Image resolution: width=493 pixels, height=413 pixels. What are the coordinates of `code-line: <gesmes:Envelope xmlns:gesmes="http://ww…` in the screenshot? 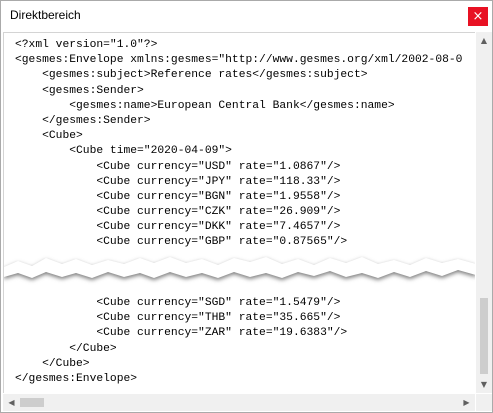 It's located at (239, 60).